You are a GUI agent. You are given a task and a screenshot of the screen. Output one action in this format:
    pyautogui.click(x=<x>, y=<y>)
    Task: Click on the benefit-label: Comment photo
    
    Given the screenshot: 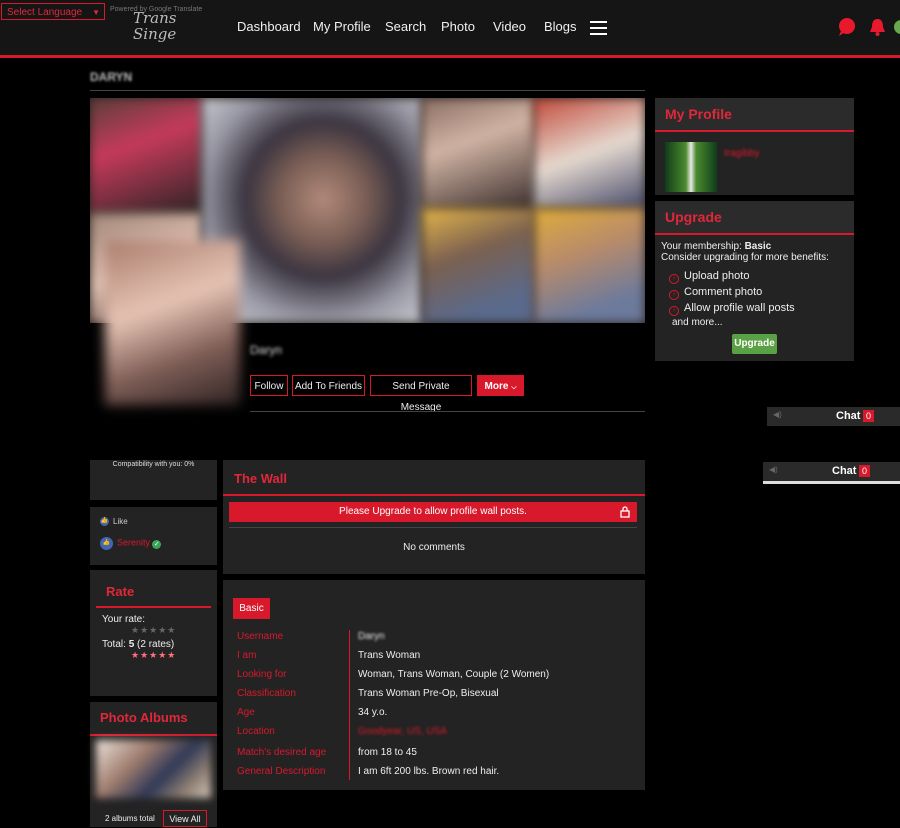 What is the action you would take?
    pyautogui.click(x=723, y=292)
    